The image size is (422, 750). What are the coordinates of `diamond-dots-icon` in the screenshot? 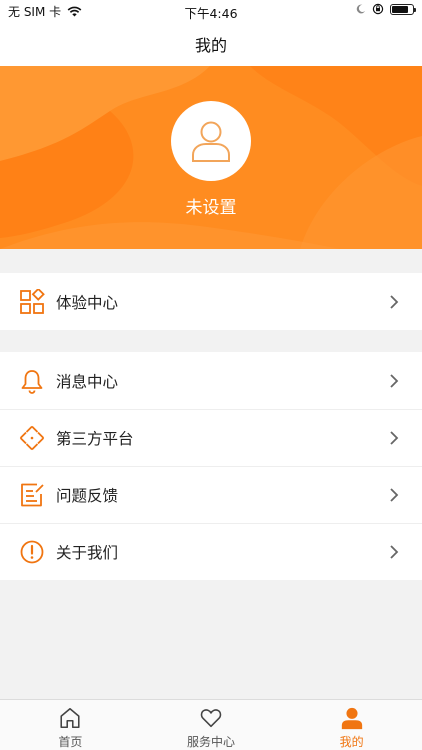 It's located at (32, 438).